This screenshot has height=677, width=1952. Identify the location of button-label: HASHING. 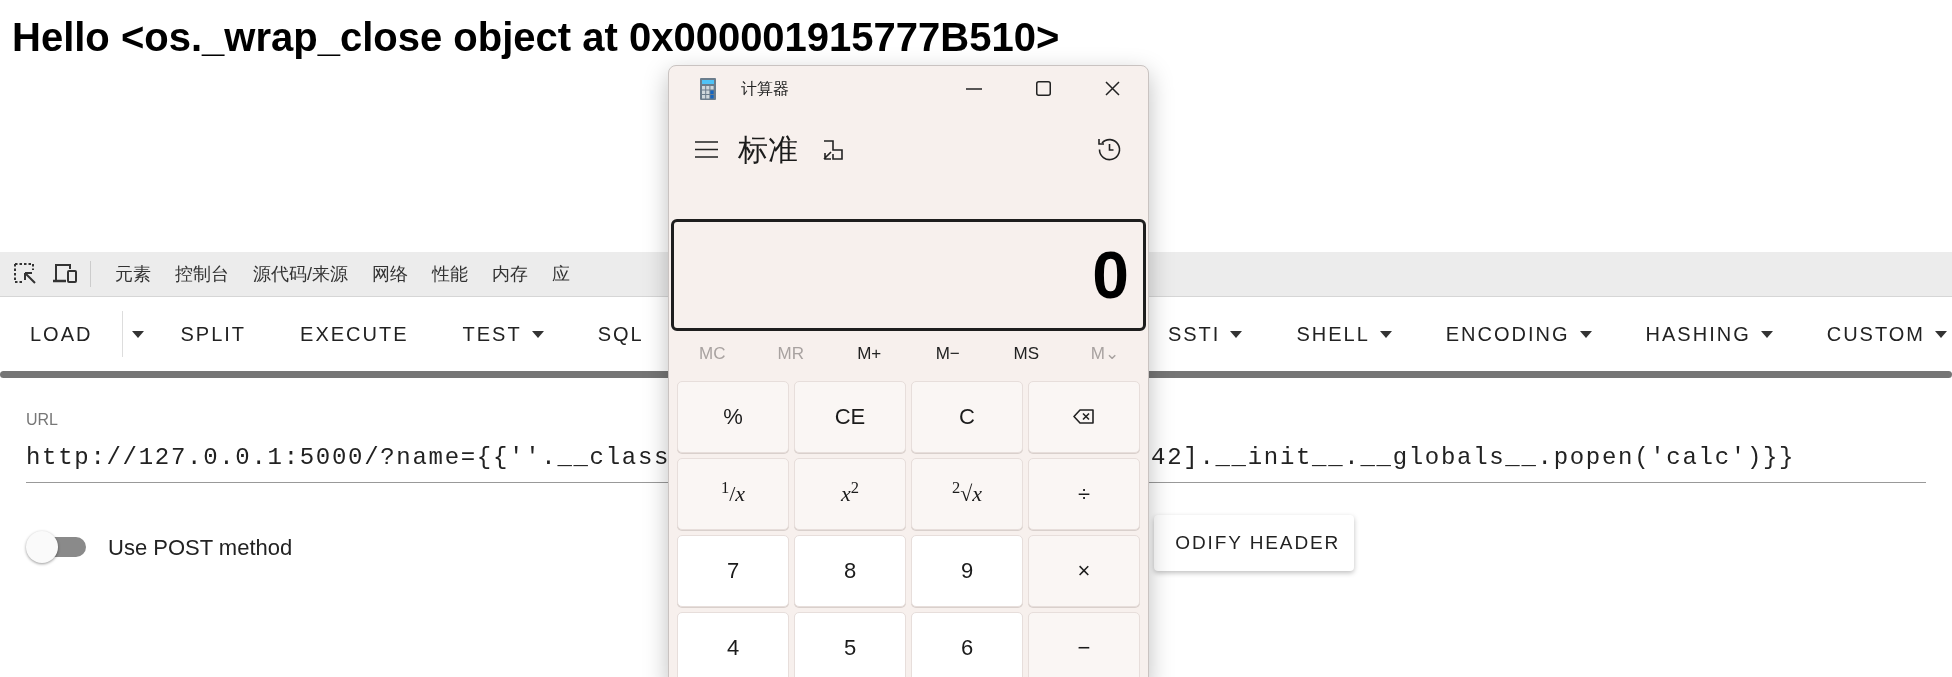
(1698, 334).